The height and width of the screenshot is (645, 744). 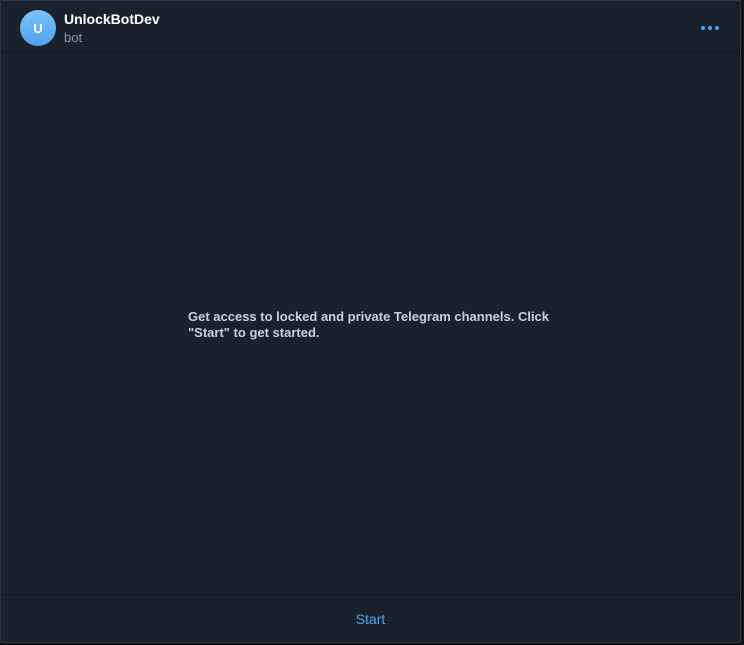 What do you see at coordinates (370, 26) in the screenshot?
I see `chat-header: U UnlockBotDev bot` at bounding box center [370, 26].